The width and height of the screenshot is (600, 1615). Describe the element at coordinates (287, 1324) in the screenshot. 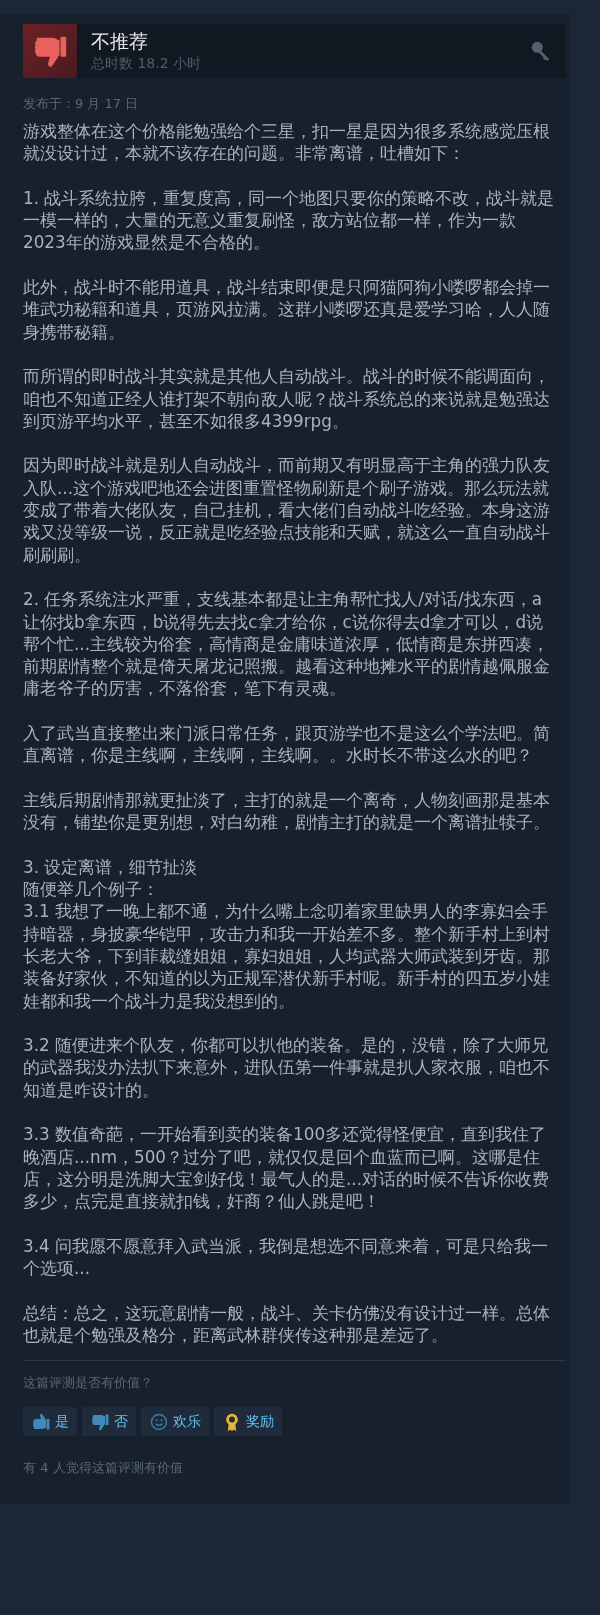

I see `review-paragraph: 总结：总之，这玩意剧情一般，战斗、关卡仿佛没有设计过一样。总体也就是个勉强及格分，距离武林群侠传这种那是差远了。` at that location.